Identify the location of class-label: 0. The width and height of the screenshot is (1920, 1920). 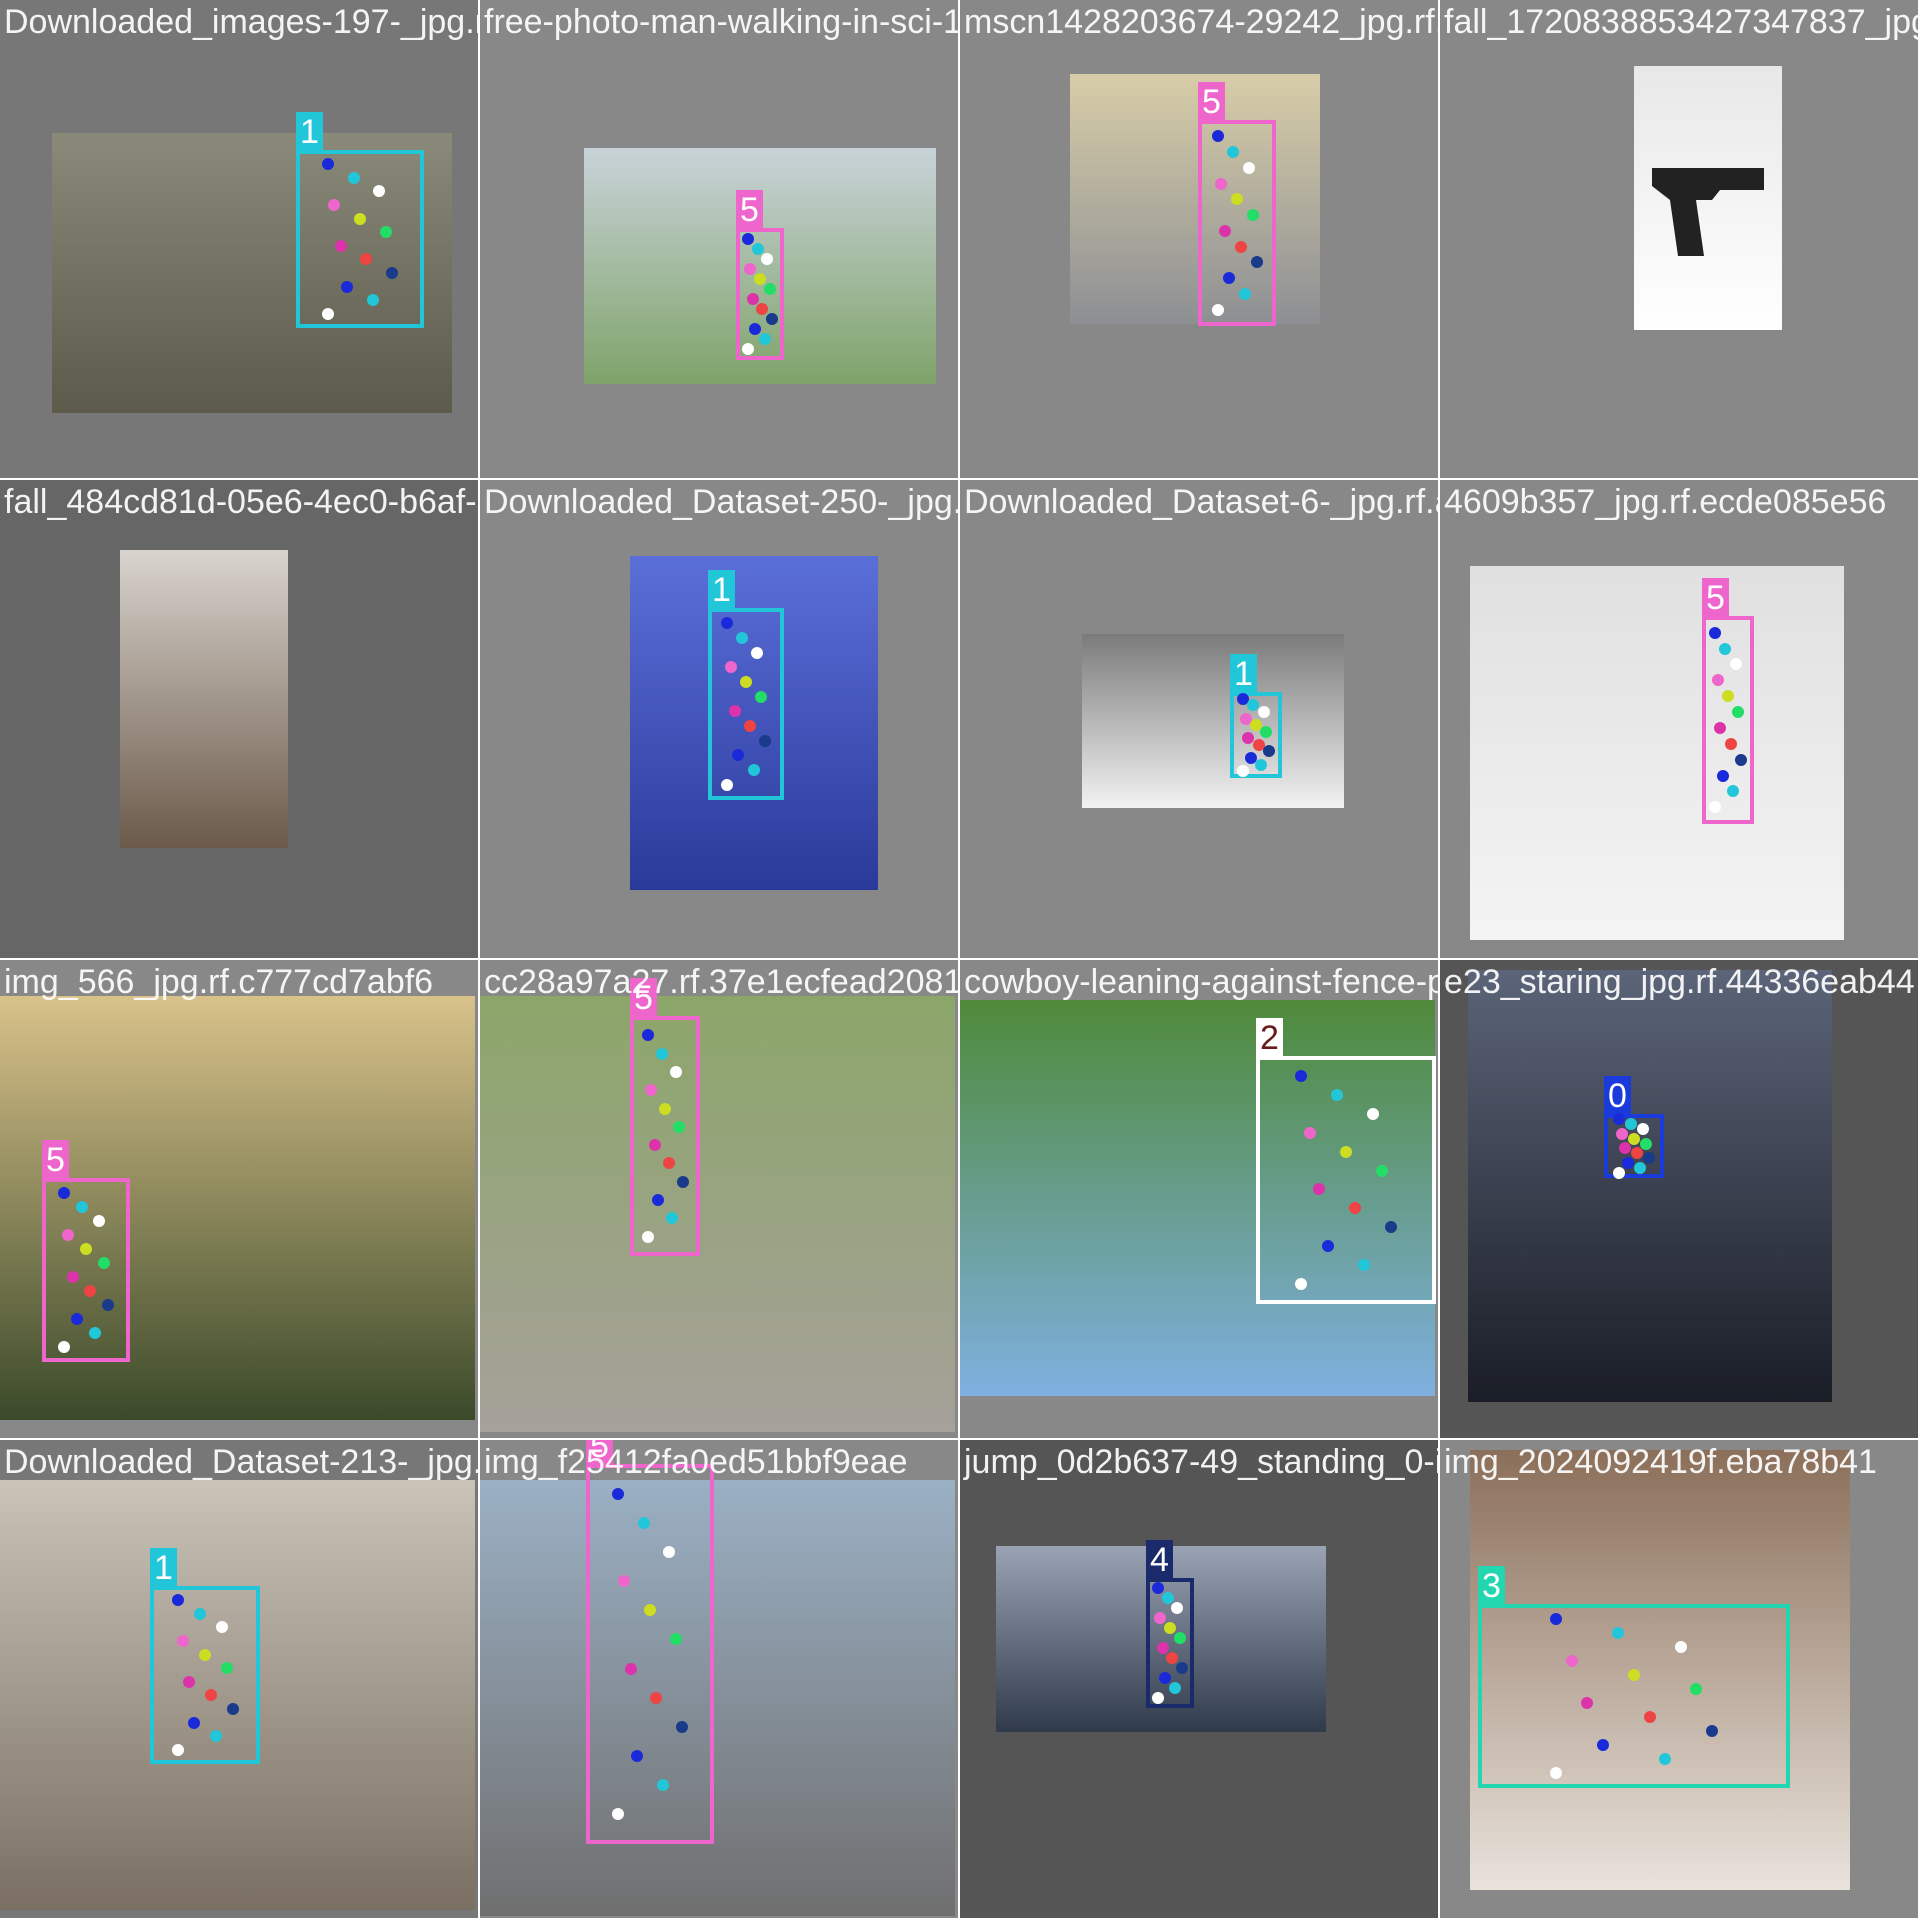
(1617, 1096).